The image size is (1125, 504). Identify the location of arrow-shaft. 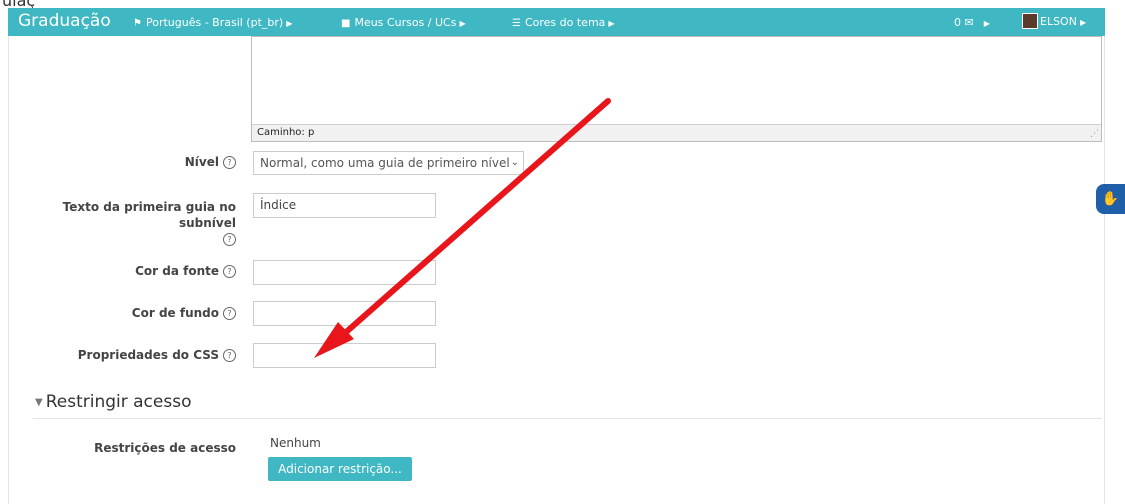
(472, 221).